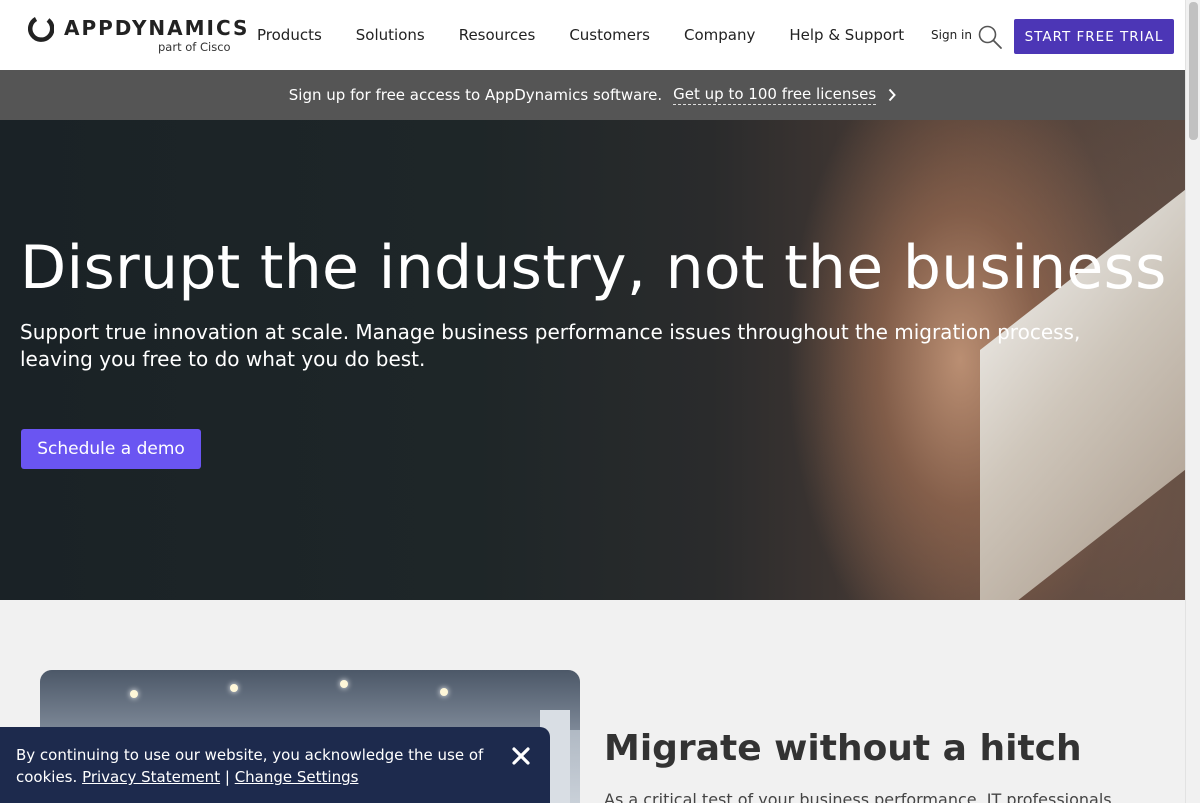  Describe the element at coordinates (775, 95) in the screenshot. I see `free-licenses-link: Get up to 100 free licenses` at that location.